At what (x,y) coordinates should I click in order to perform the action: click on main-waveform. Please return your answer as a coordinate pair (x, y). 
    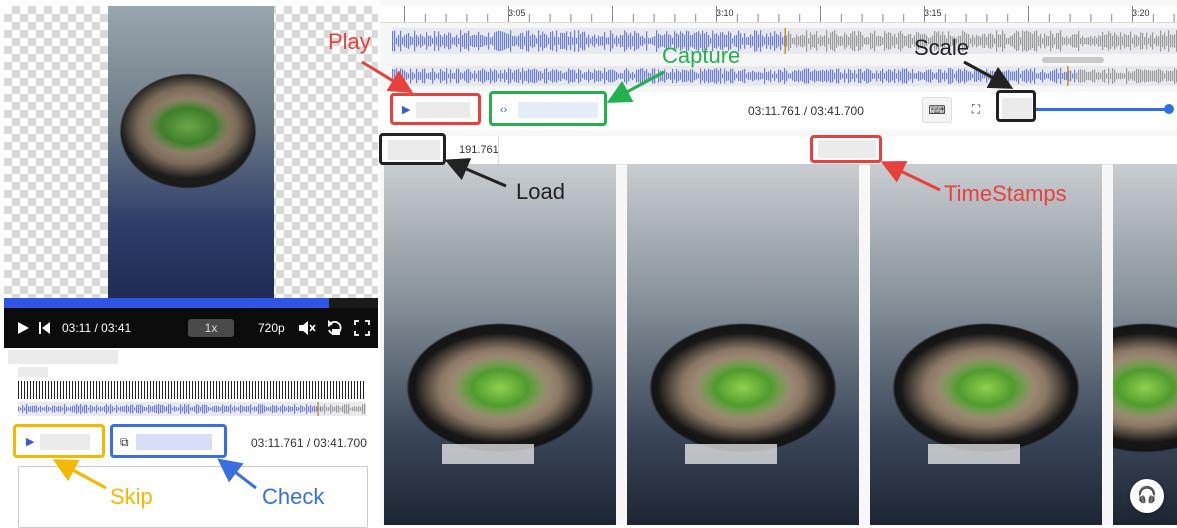
    Looking at the image, I should click on (784, 41).